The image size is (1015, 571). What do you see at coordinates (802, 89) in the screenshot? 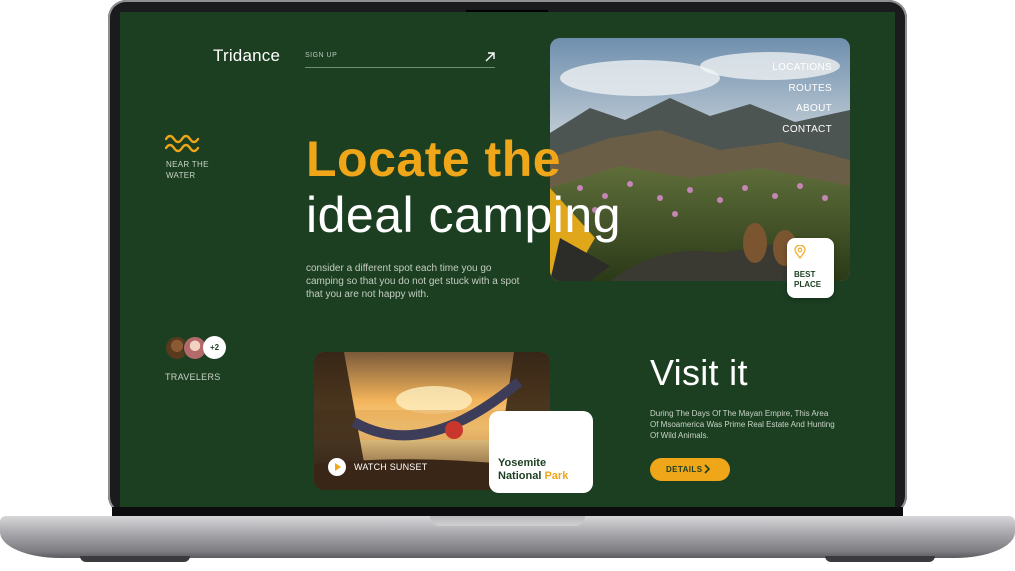
I see `nav-item-routes: ROUTES` at bounding box center [802, 89].